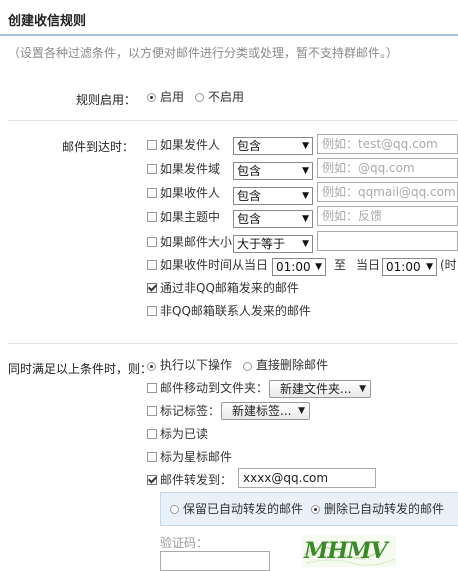  Describe the element at coordinates (387, 168) in the screenshot. I see `sender-domain-input: 例如：@qq.com` at that location.